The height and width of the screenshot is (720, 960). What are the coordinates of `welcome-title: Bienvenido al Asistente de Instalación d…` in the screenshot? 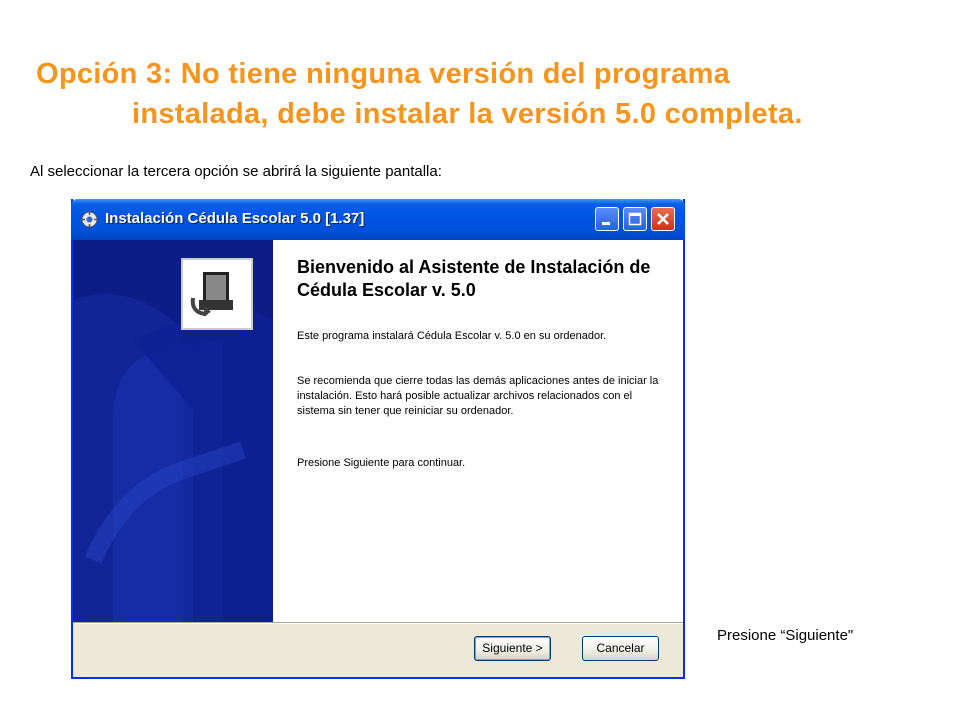 It's located at (474, 278).